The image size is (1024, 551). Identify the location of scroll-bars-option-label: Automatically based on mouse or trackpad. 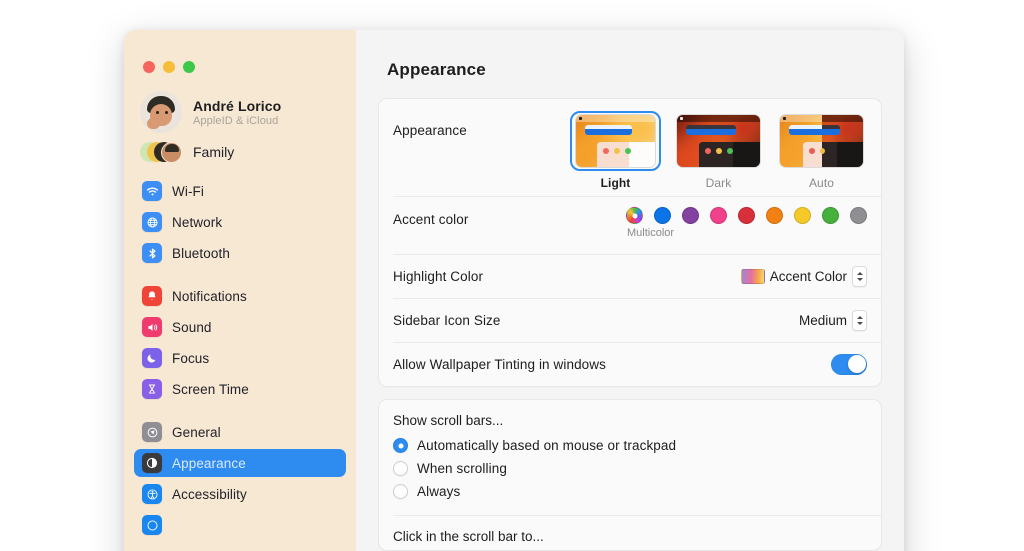
(547, 445).